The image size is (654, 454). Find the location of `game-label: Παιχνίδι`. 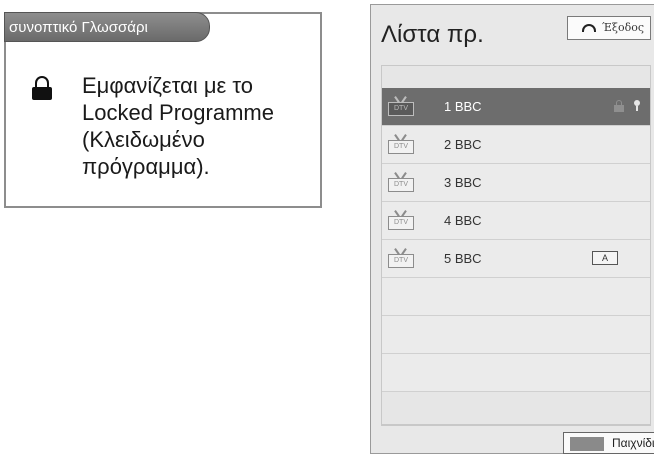

game-label: Παιχνίδι is located at coordinates (633, 443).